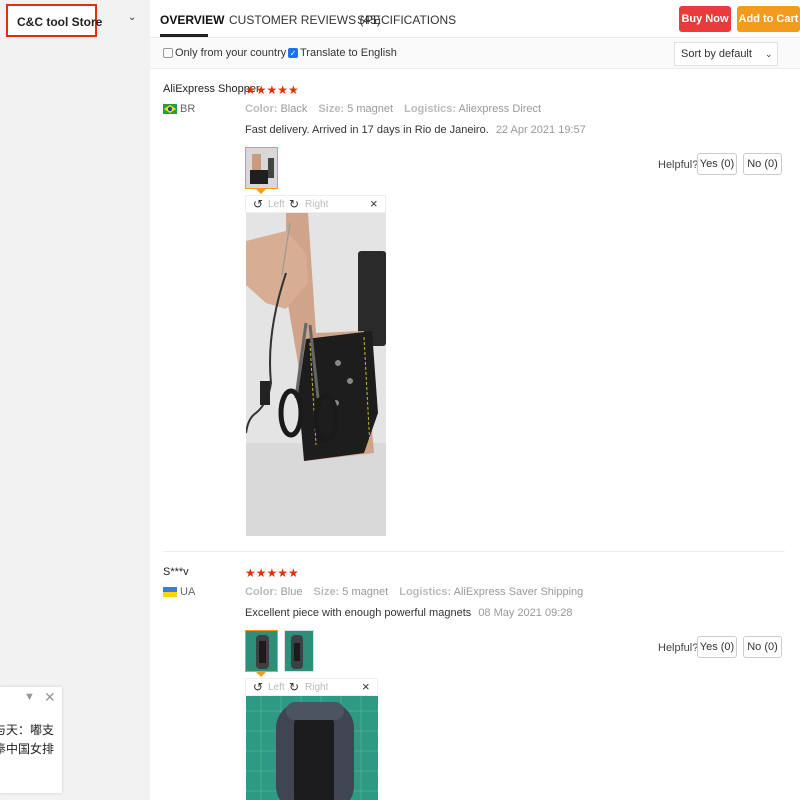 Image resolution: width=800 pixels, height=800 pixels. What do you see at coordinates (293, 53) in the screenshot?
I see `translate-checkbox: ✓` at bounding box center [293, 53].